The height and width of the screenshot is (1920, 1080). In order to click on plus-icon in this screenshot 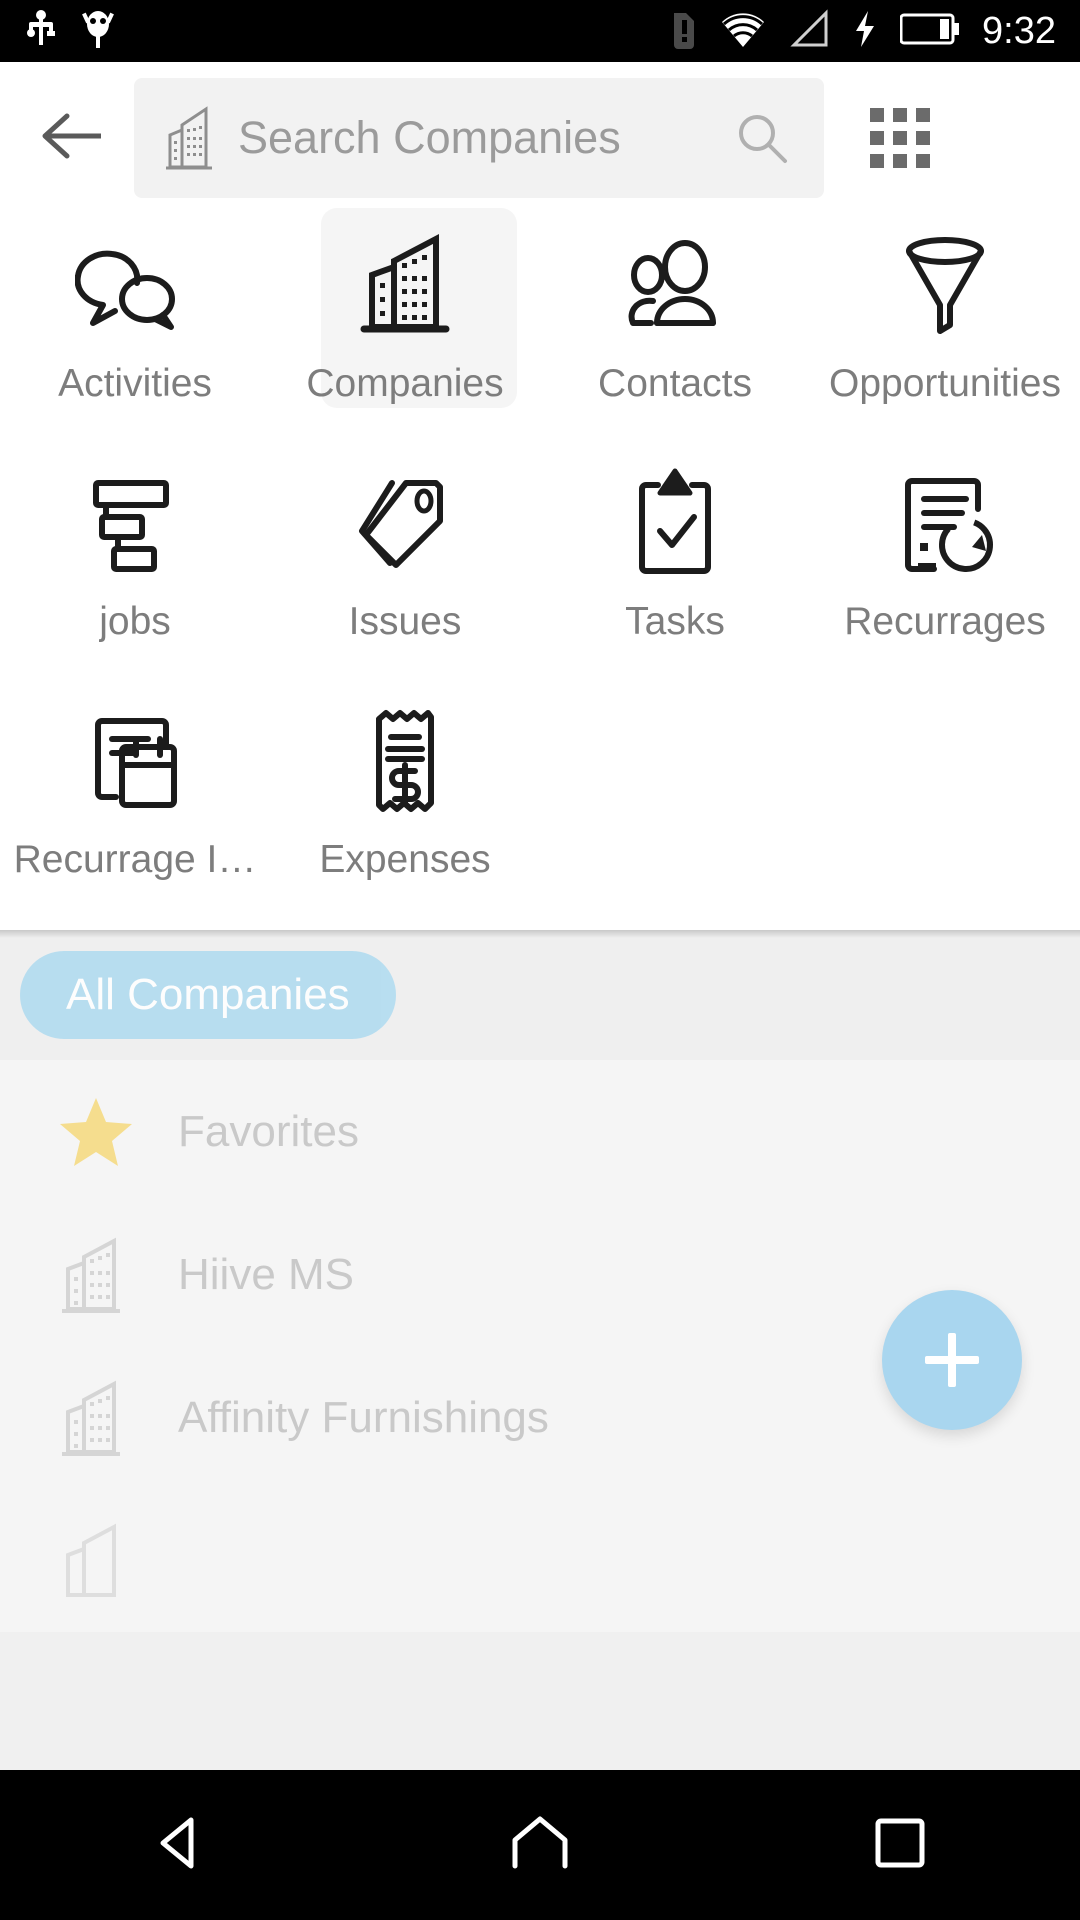, I will do `click(952, 1360)`.